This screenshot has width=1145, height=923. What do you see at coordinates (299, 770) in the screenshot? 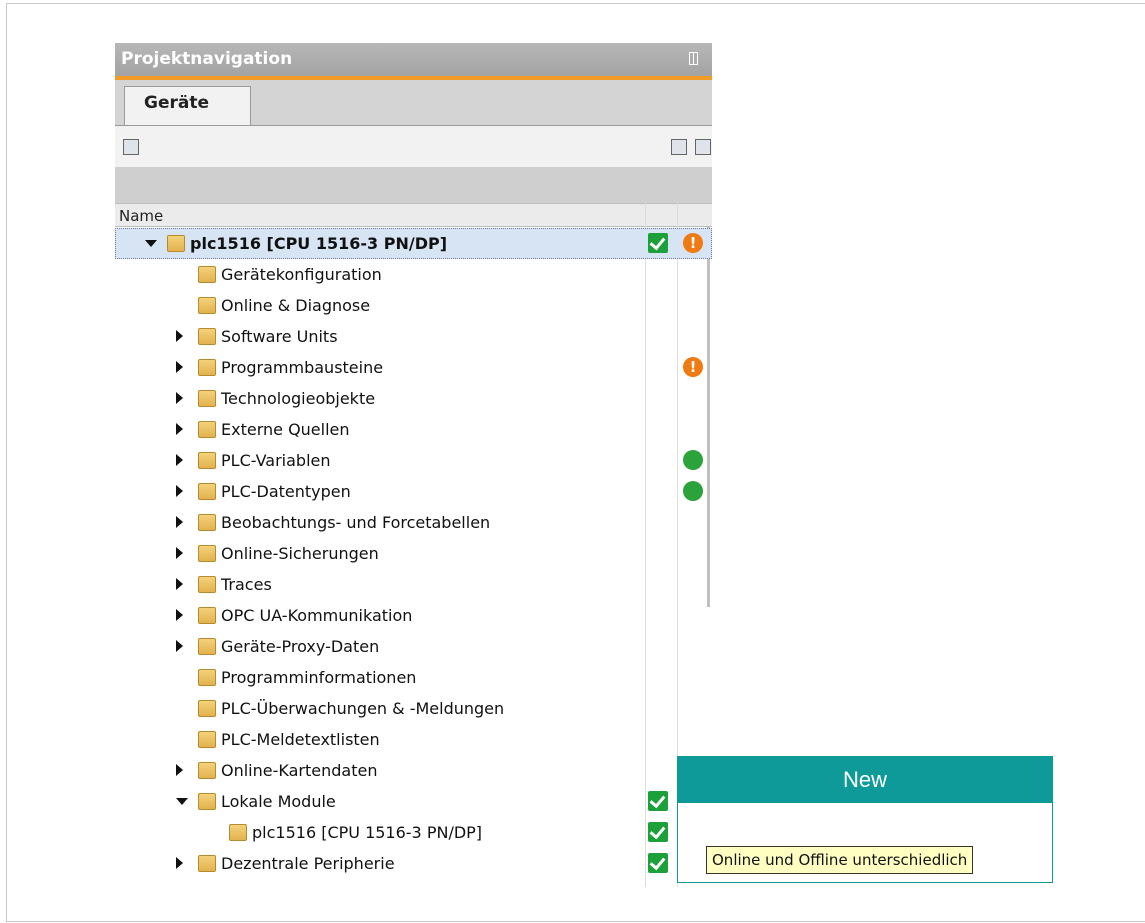
I see `tree-item-label: Online-Kartendaten` at bounding box center [299, 770].